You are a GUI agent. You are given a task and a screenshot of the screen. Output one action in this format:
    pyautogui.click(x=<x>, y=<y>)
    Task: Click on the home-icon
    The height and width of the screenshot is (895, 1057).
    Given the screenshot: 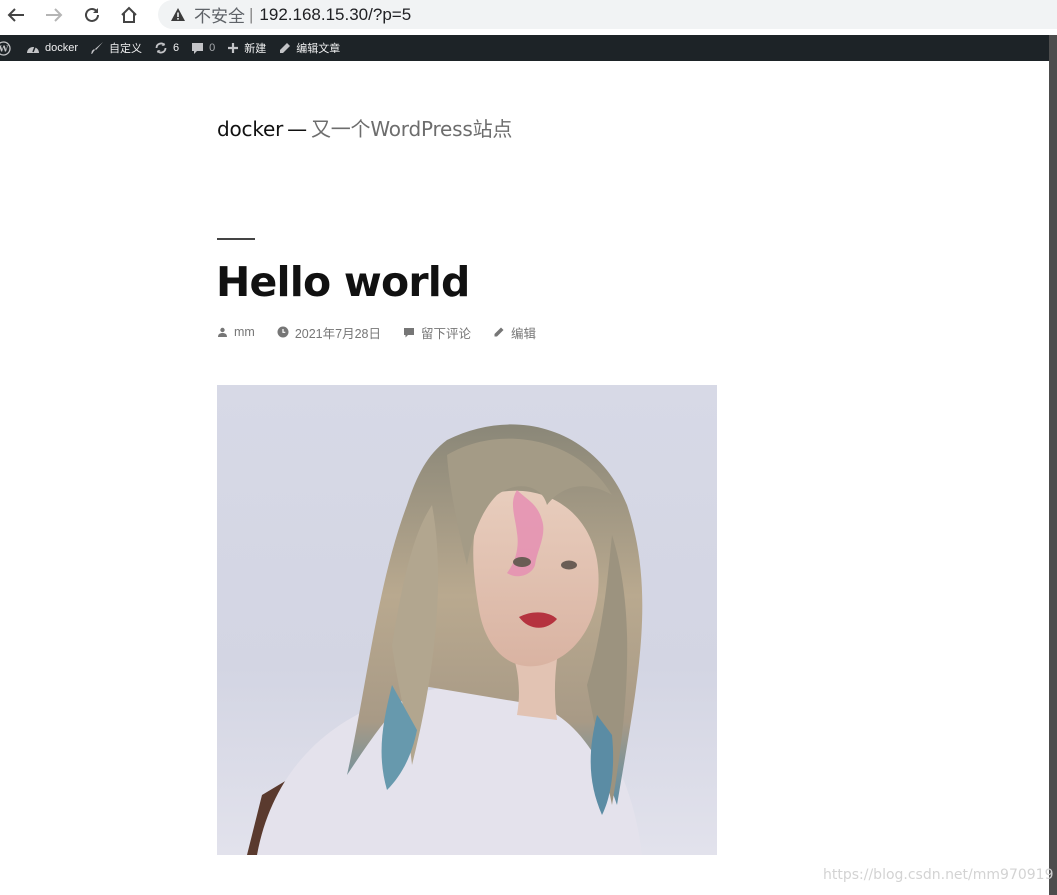 What is the action you would take?
    pyautogui.click(x=129, y=14)
    